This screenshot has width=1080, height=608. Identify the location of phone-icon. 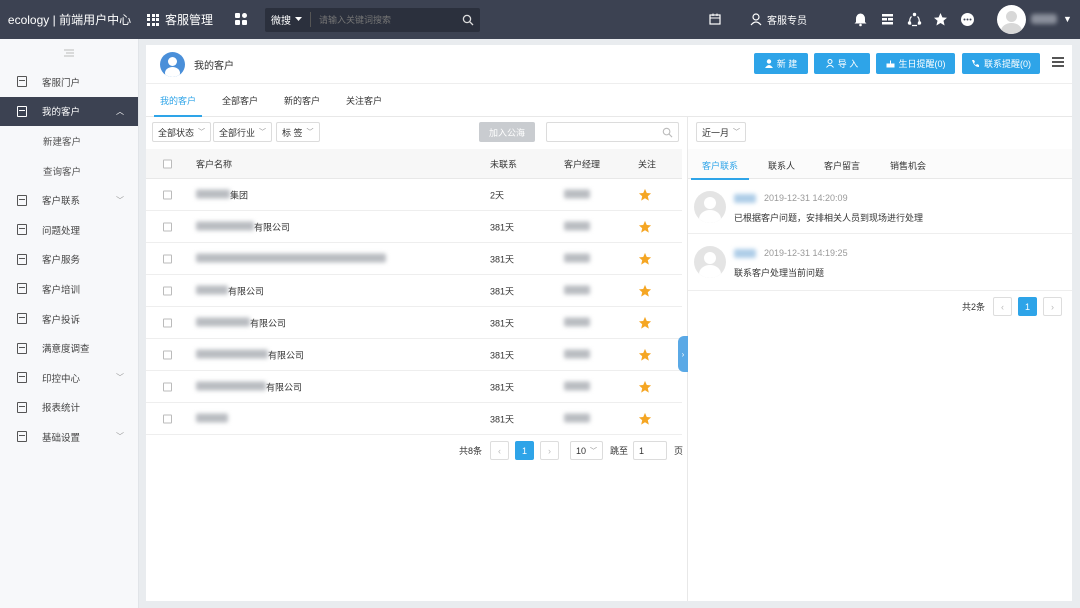
(975, 63).